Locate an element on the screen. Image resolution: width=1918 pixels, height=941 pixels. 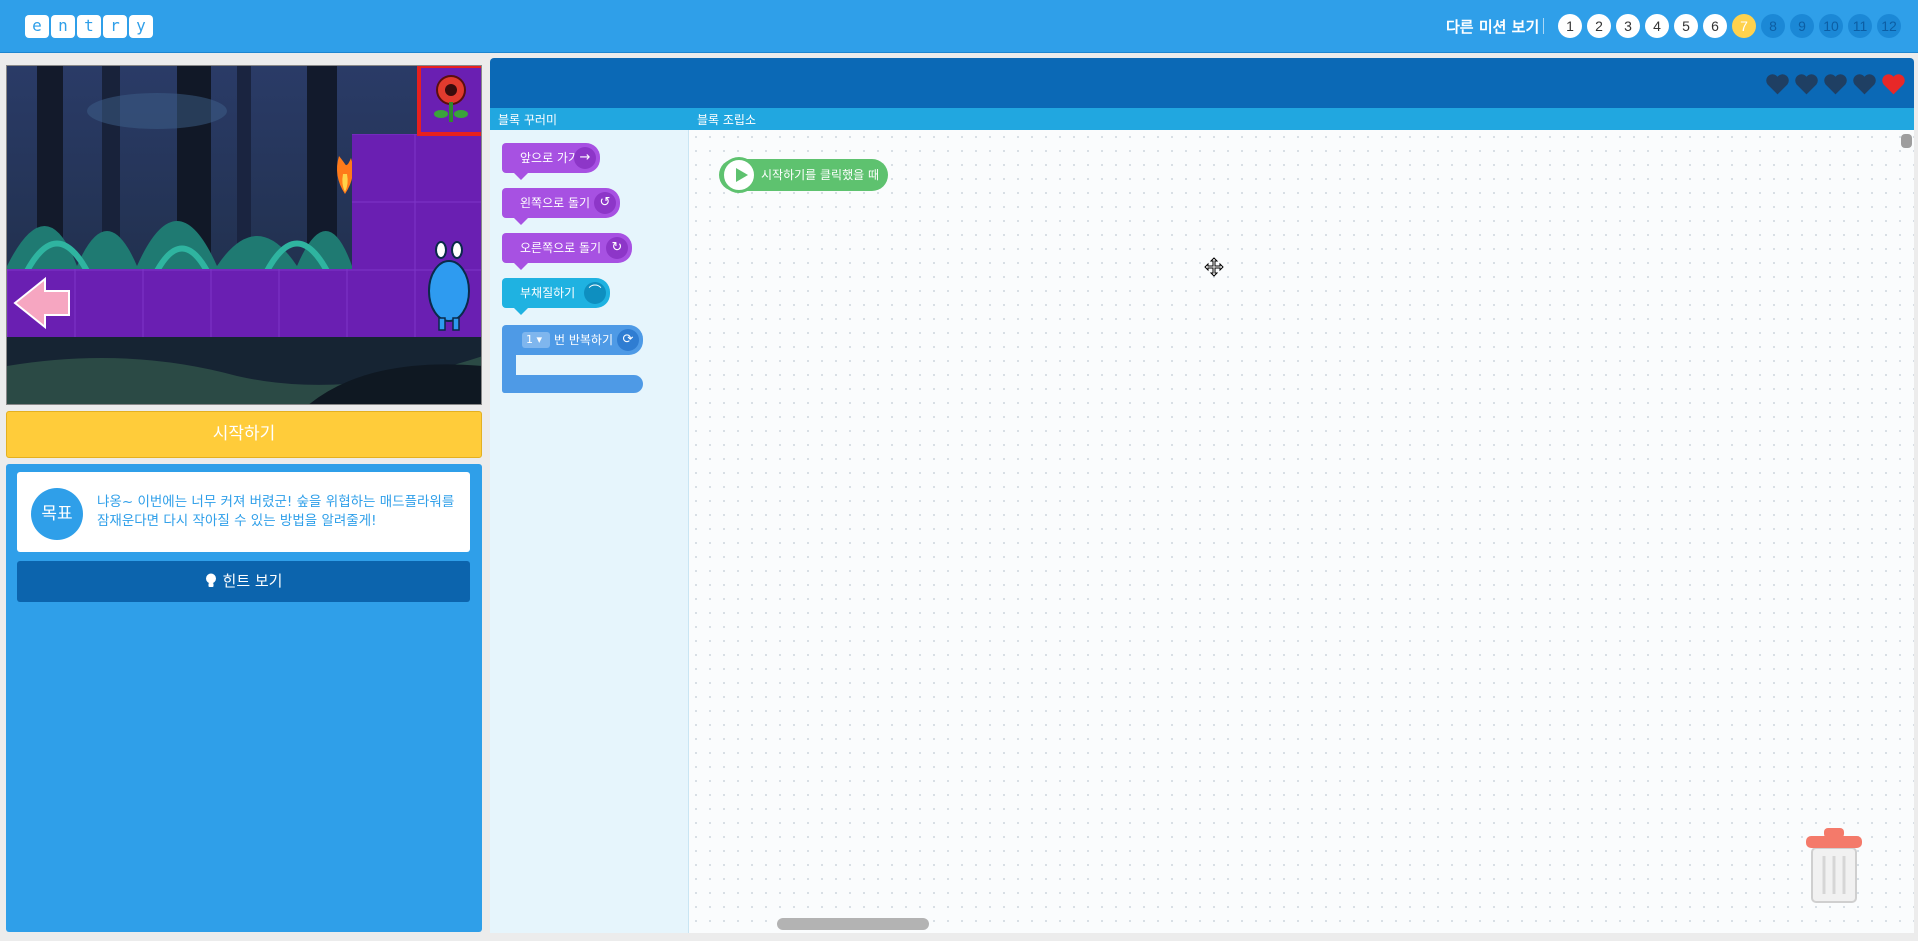
block-label: 오른쪽으로 돌기 is located at coordinates (561, 248).